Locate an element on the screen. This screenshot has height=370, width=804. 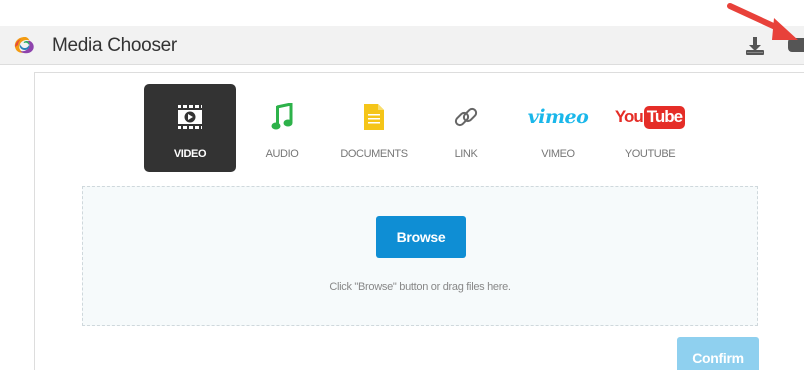
app-logo-icon is located at coordinates (24, 45).